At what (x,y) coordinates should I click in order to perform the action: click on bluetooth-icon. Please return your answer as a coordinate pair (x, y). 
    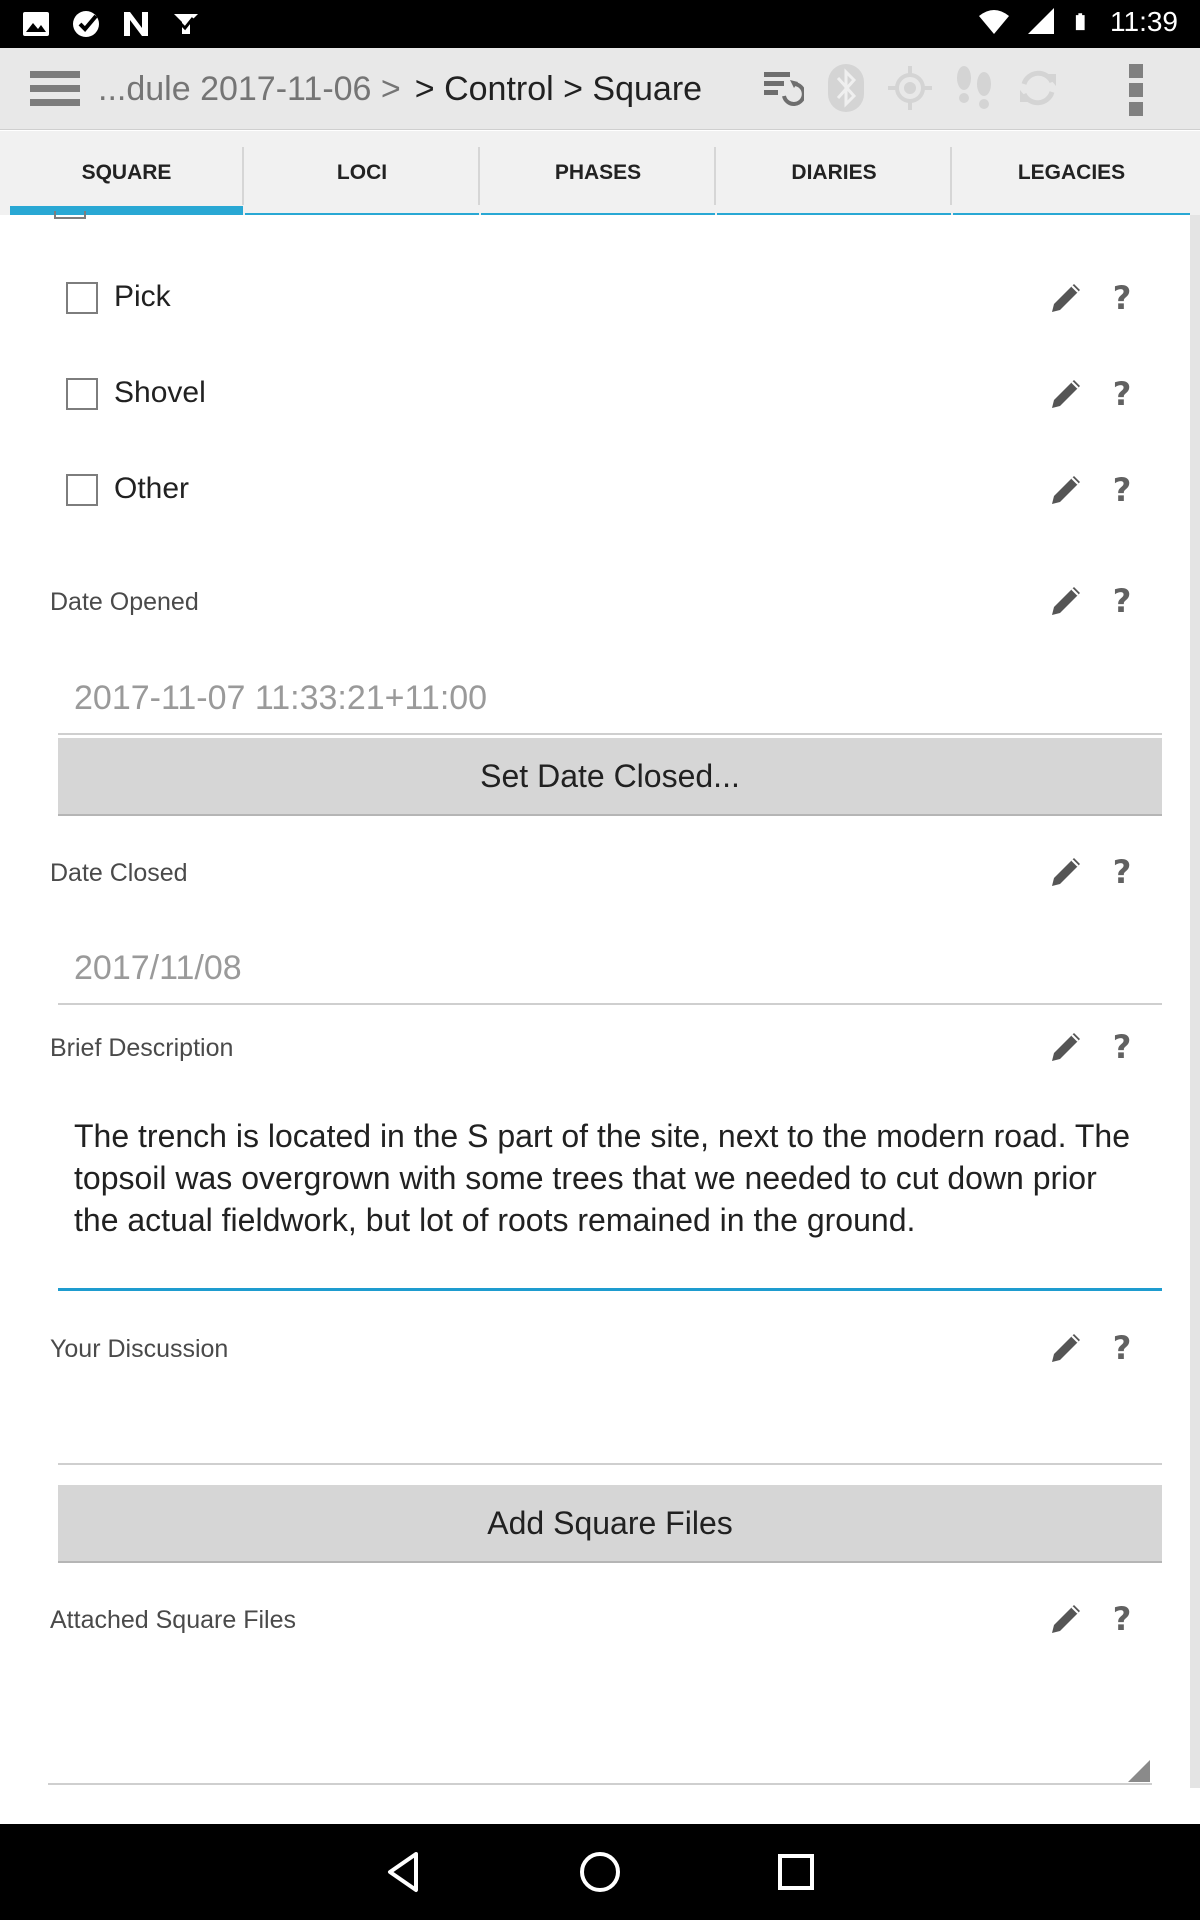
    Looking at the image, I should click on (846, 88).